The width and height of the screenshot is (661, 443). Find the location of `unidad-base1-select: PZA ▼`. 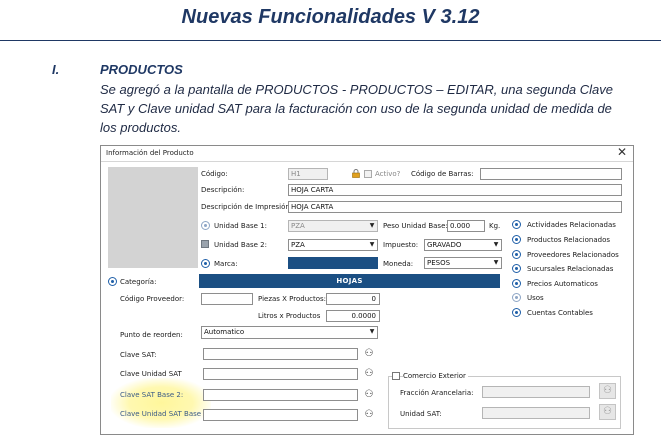

unidad-base1-select: PZA ▼ is located at coordinates (333, 226).